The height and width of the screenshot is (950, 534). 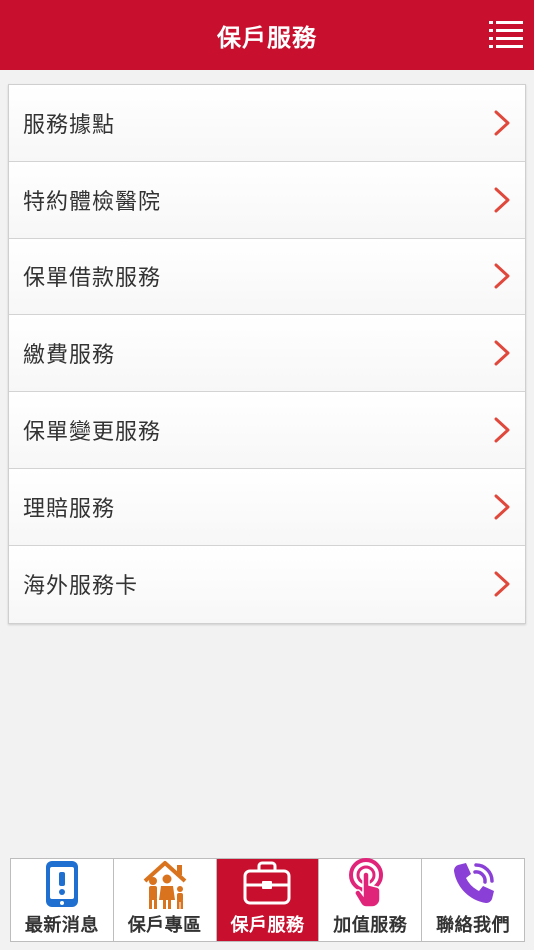 I want to click on list-item-payment: 繳費服務, so click(x=267, y=354).